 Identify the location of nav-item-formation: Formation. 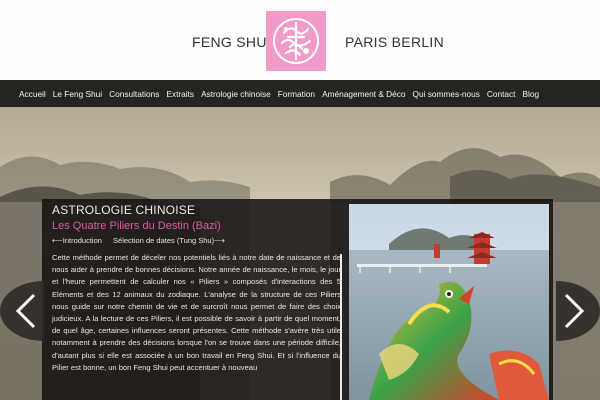
(300, 94).